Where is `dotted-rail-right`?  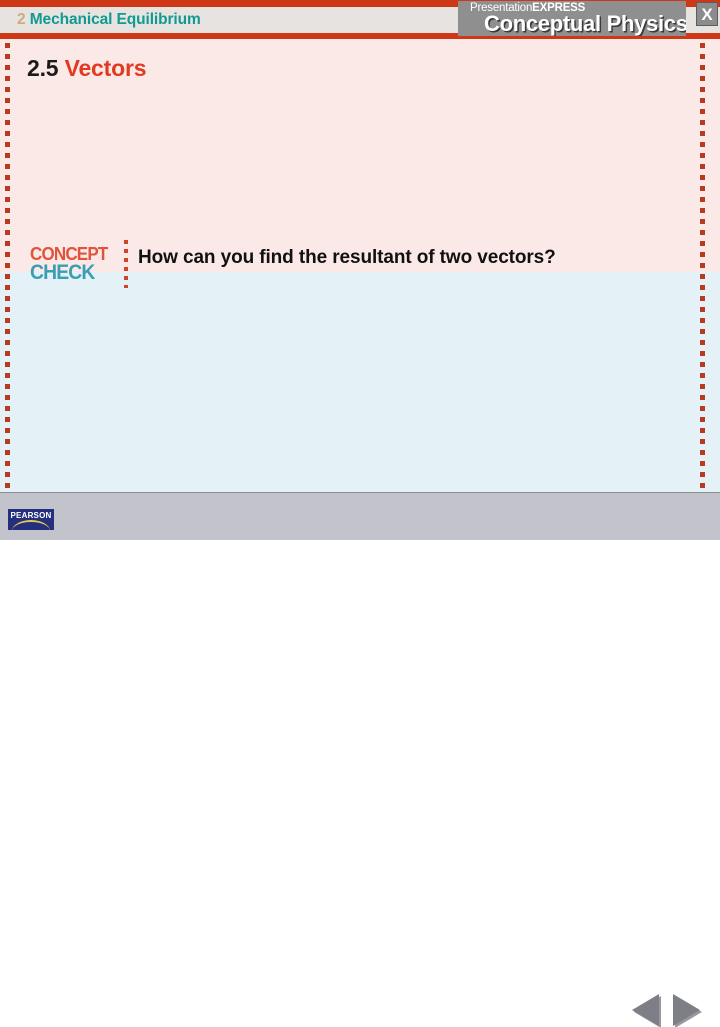
dotted-rail-right is located at coordinates (702, 266).